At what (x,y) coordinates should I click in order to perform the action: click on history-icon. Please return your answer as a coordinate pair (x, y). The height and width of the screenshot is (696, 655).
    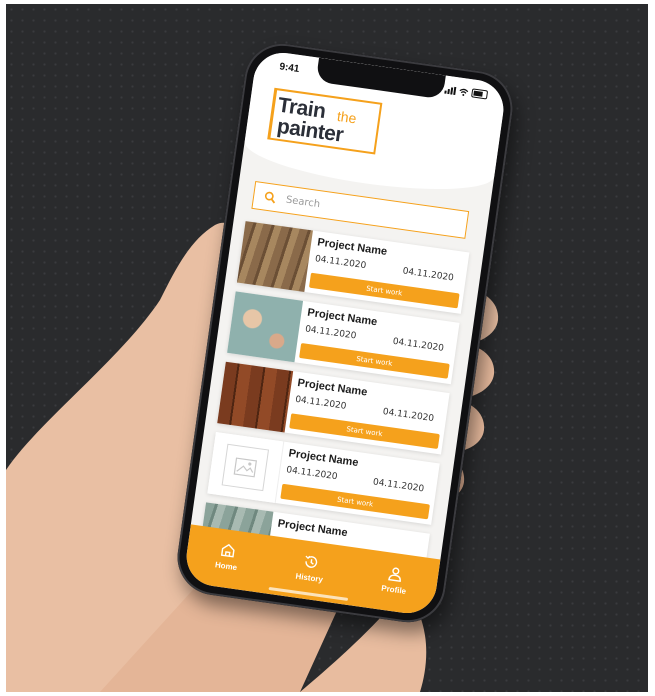
    Looking at the image, I should click on (311, 561).